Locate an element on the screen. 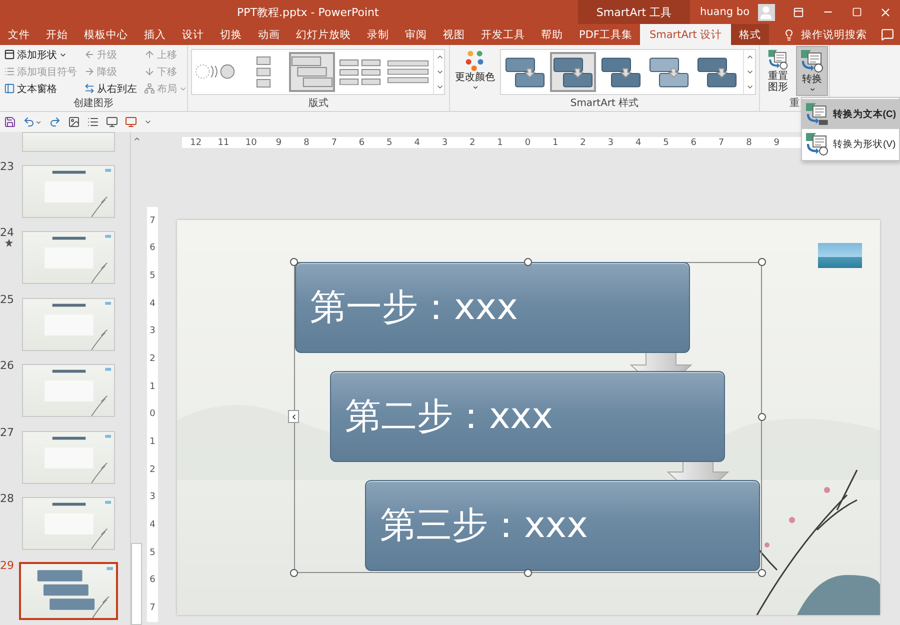 This screenshot has height=625, width=900. ribbon-tab: 开始 is located at coordinates (57, 34).